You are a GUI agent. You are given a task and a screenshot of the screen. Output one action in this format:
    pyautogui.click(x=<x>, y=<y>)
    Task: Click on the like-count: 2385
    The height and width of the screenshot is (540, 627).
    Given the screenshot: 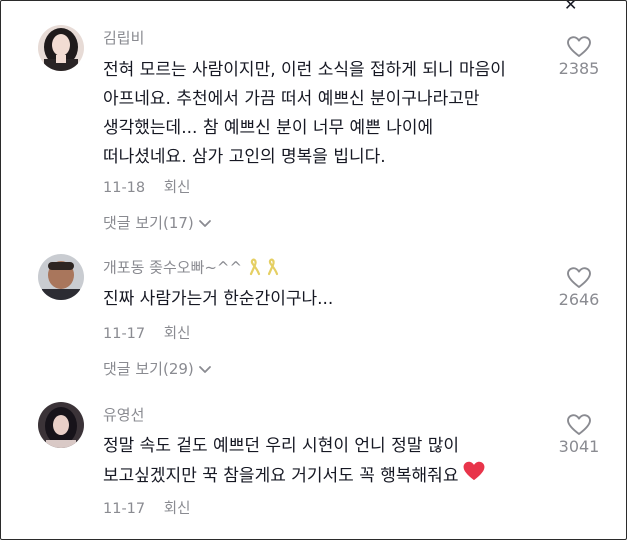 What is the action you would take?
    pyautogui.click(x=579, y=68)
    